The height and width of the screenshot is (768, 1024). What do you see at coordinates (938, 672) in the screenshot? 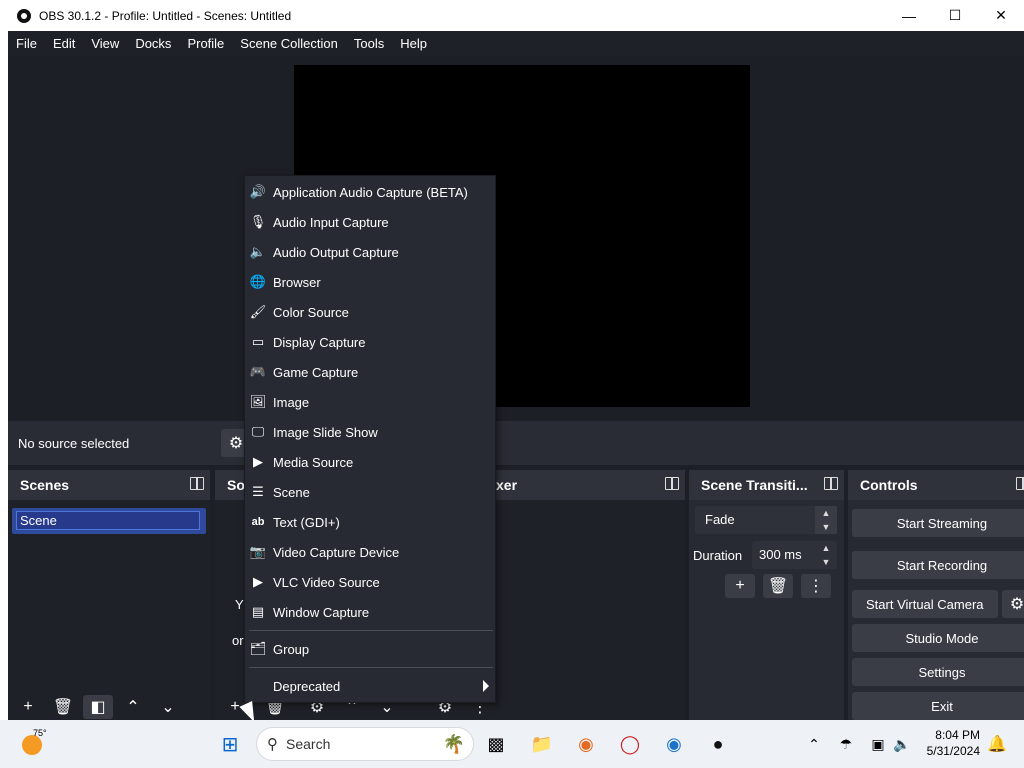
I see `settings-button: Settings` at bounding box center [938, 672].